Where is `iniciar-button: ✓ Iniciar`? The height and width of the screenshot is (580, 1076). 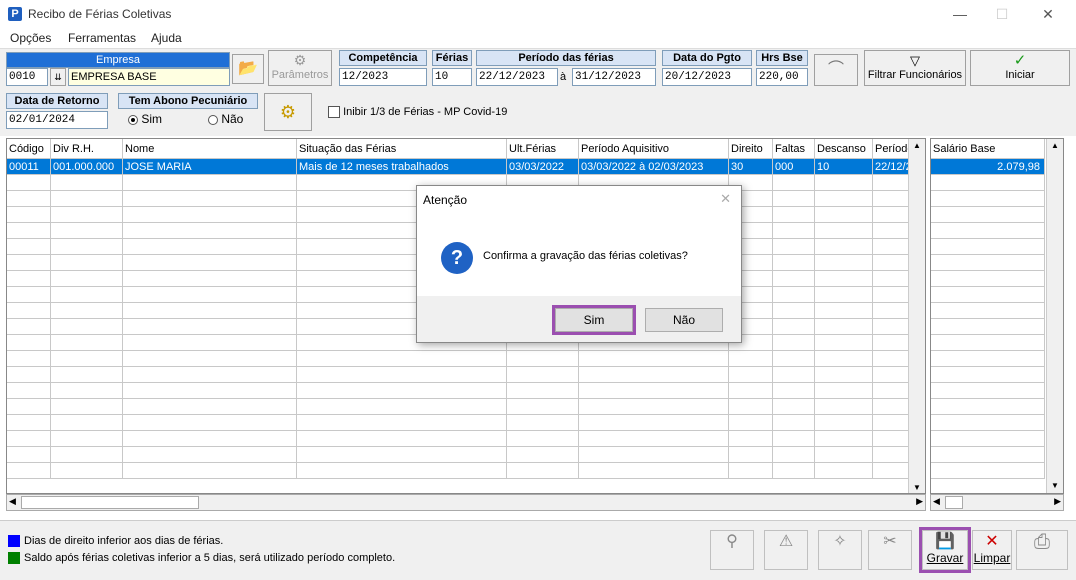 iniciar-button: ✓ Iniciar is located at coordinates (1020, 68).